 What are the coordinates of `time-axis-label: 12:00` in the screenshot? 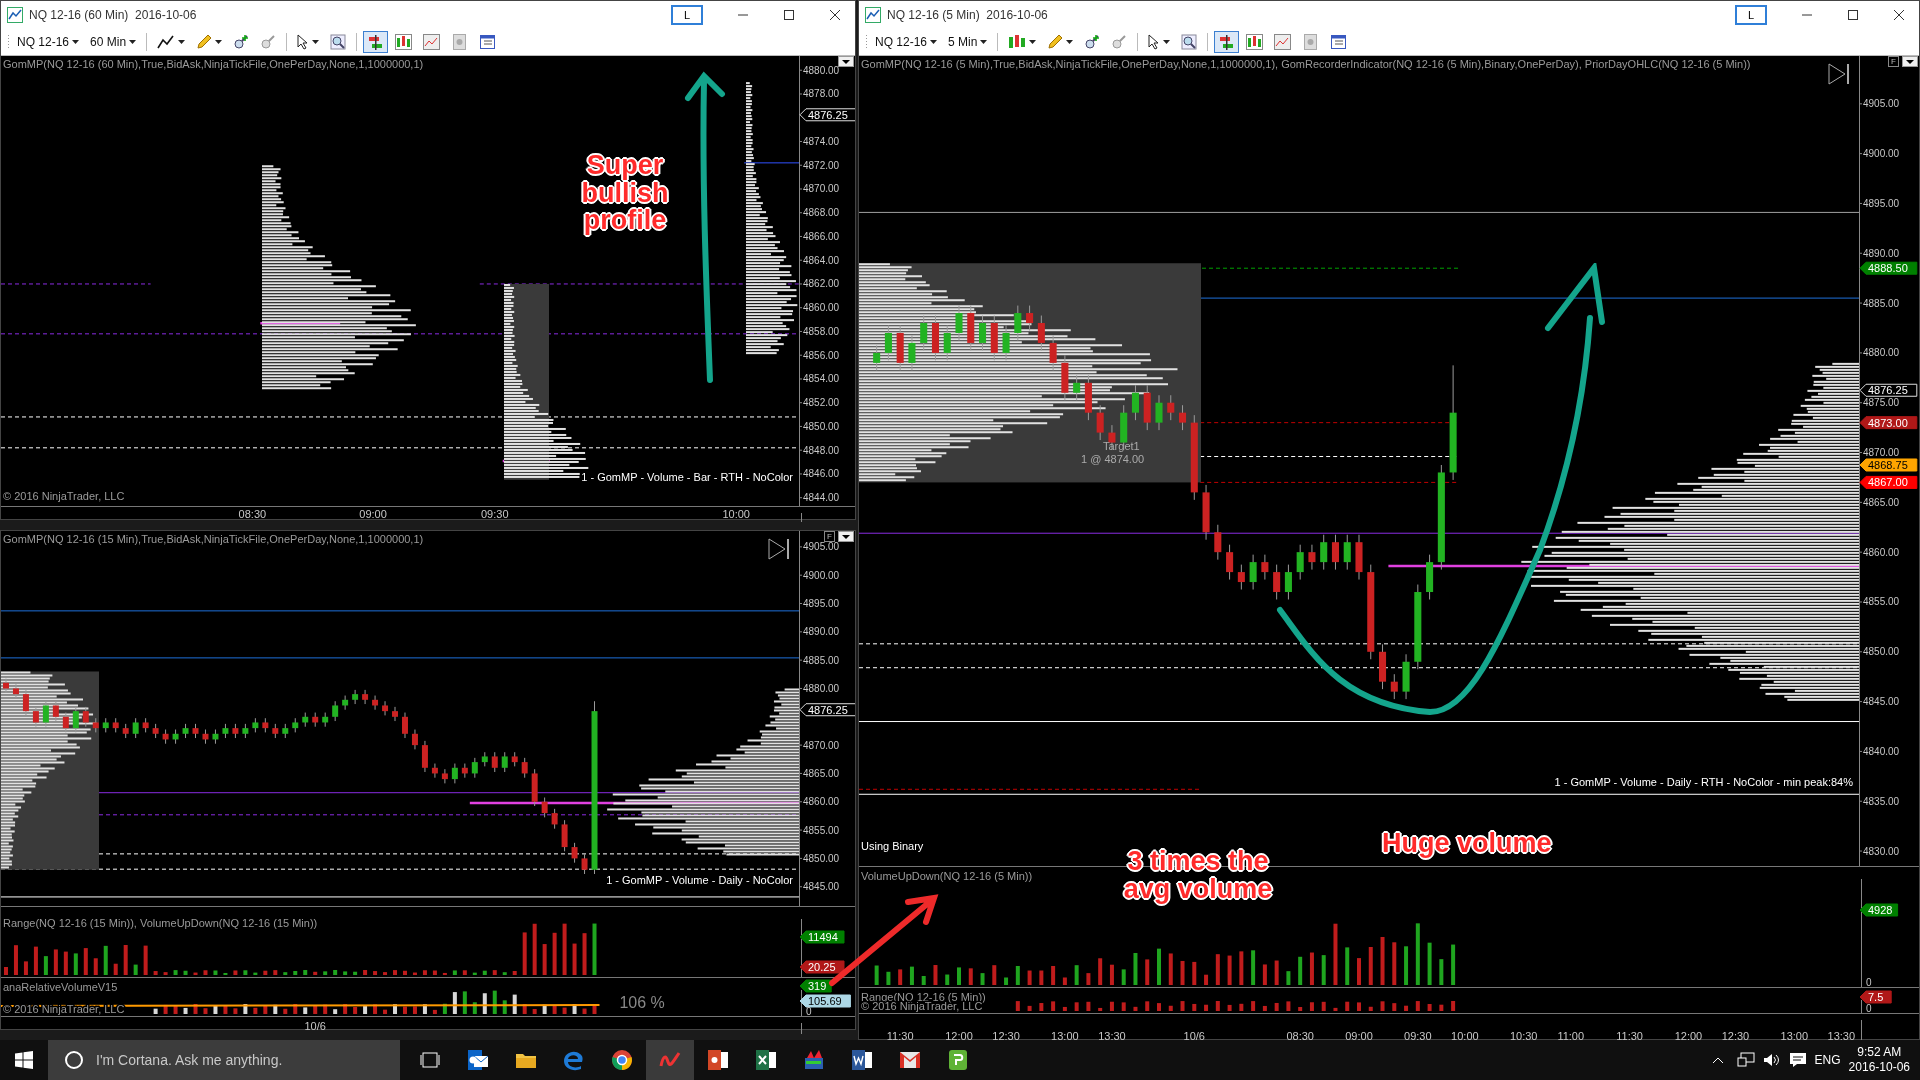 It's located at (959, 1036).